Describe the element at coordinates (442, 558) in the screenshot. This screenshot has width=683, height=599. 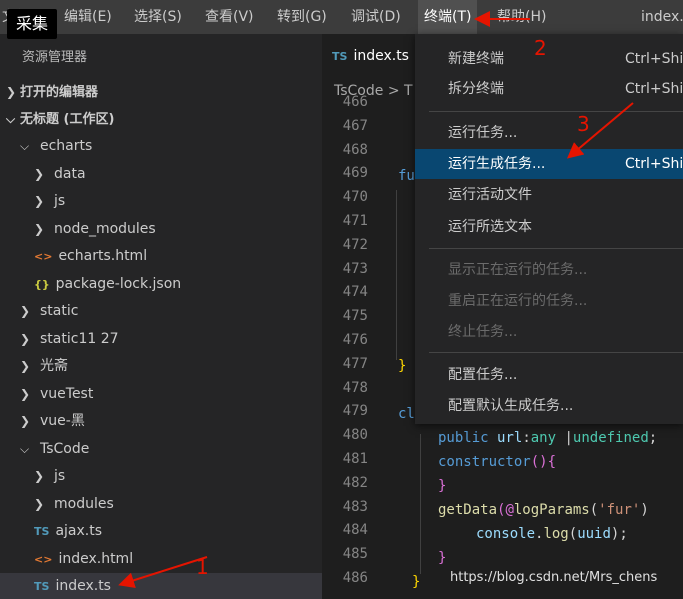
I see `code-line-485: }` at that location.